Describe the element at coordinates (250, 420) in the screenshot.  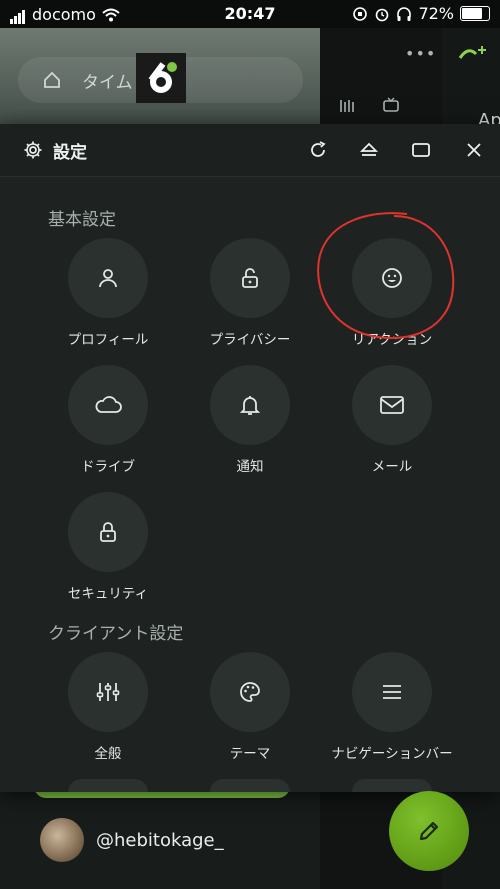
I see `settings-item-notifications: 通知` at that location.